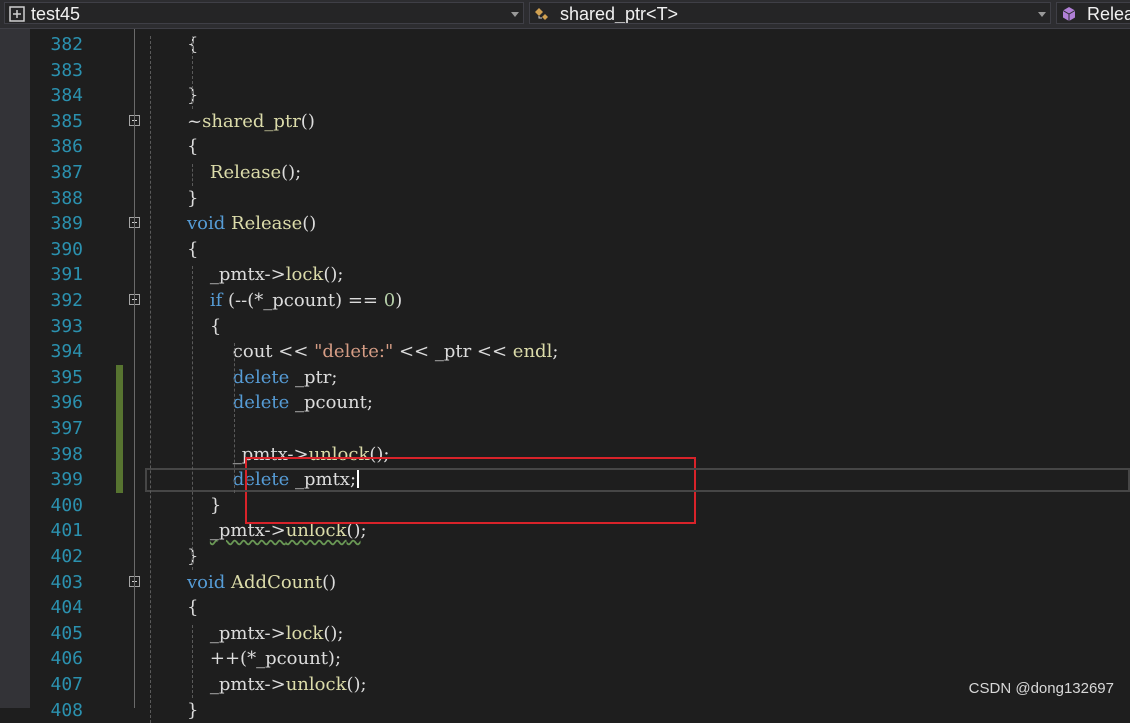  I want to click on code-line: 383, so click(565, 71).